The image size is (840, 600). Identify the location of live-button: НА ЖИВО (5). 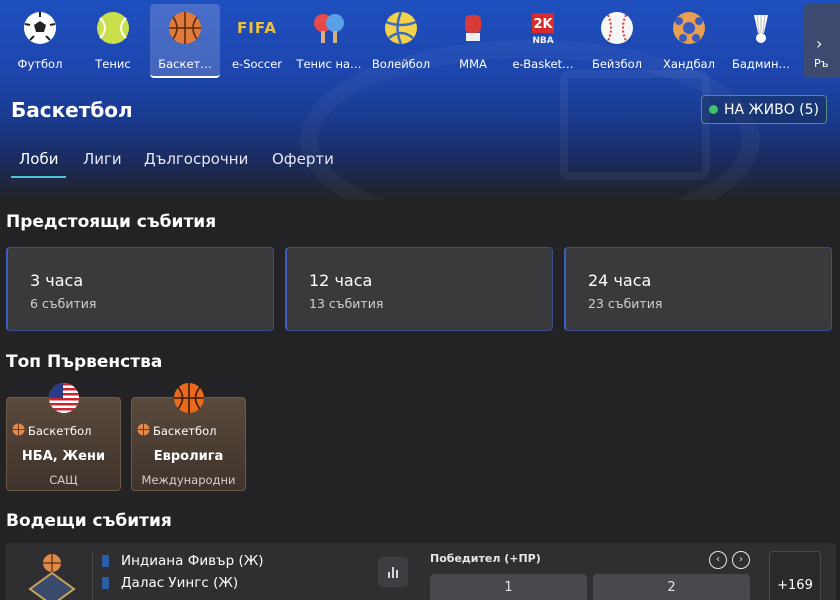
(764, 109).